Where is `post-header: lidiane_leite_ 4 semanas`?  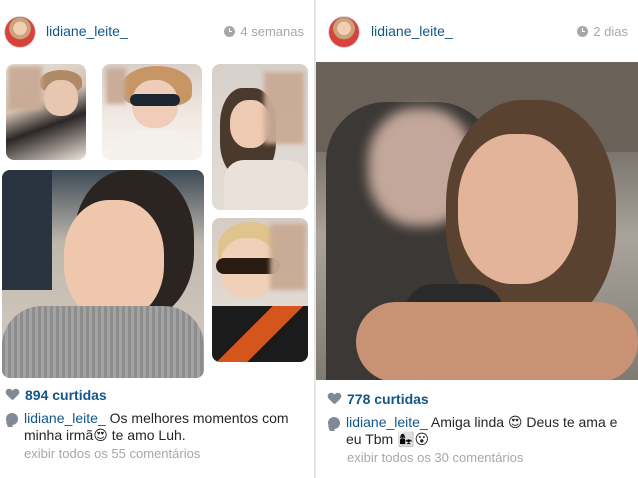 post-header: lidiane_leite_ 4 semanas is located at coordinates (157, 31).